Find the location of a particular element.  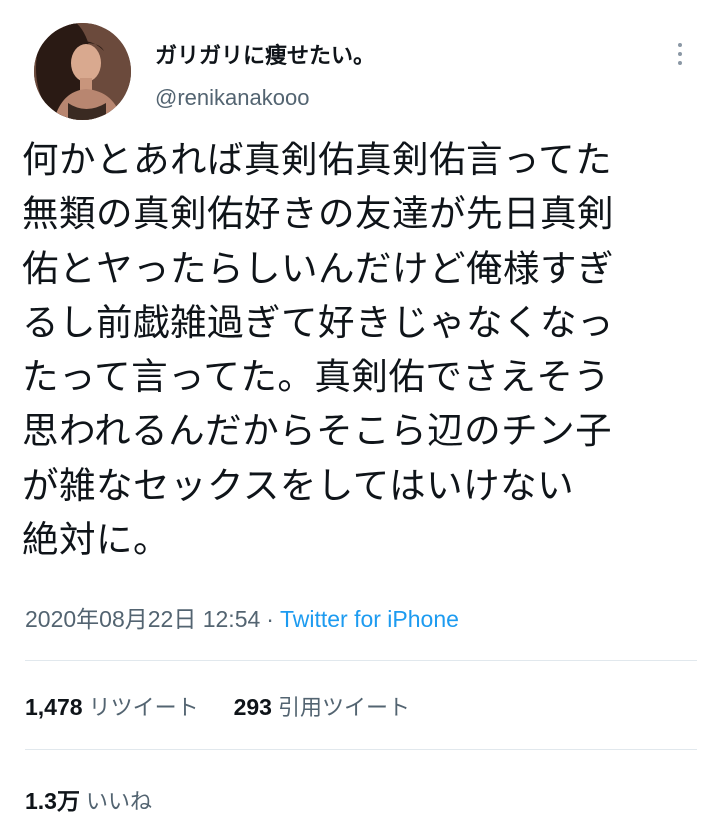

more-options-button is located at coordinates (680, 54).